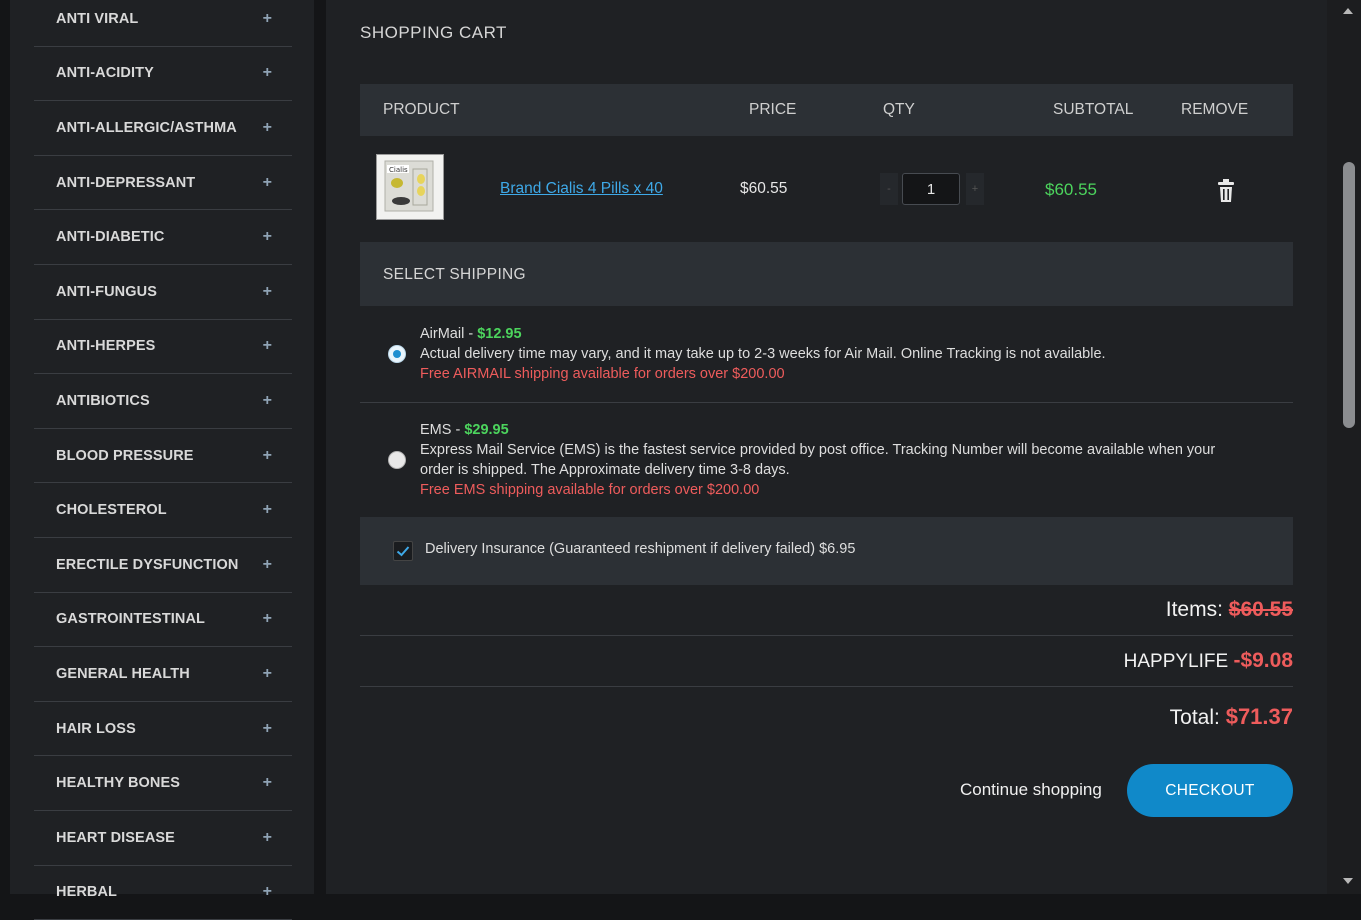  Describe the element at coordinates (1093, 110) in the screenshot. I see `col-subtotal: SUBTOTAL` at that location.